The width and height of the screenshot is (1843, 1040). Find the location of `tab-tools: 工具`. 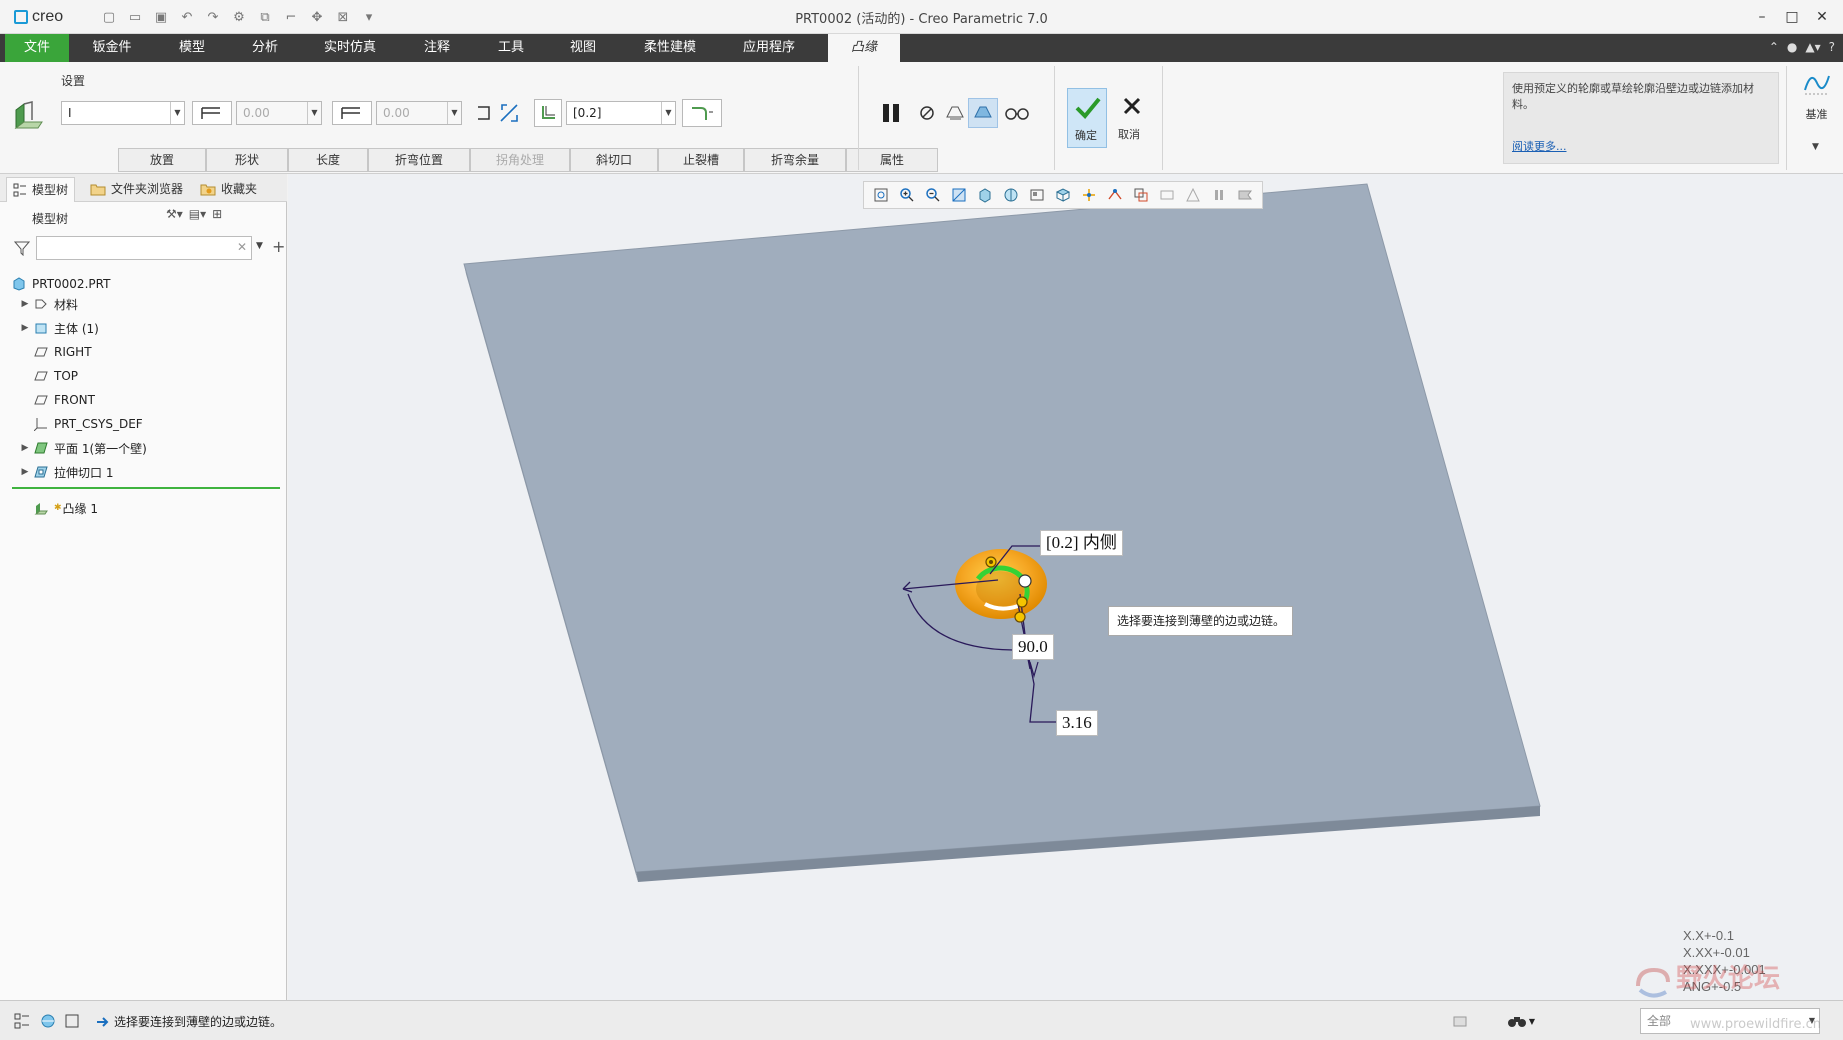

tab-tools: 工具 is located at coordinates (511, 48).